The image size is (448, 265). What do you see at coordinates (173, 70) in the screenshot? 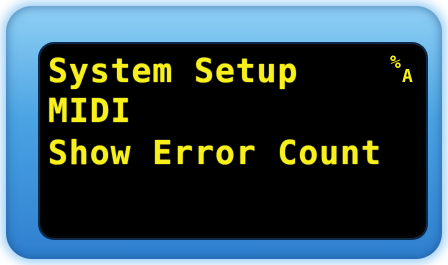
I see `menu-title: System Setup` at bounding box center [173, 70].